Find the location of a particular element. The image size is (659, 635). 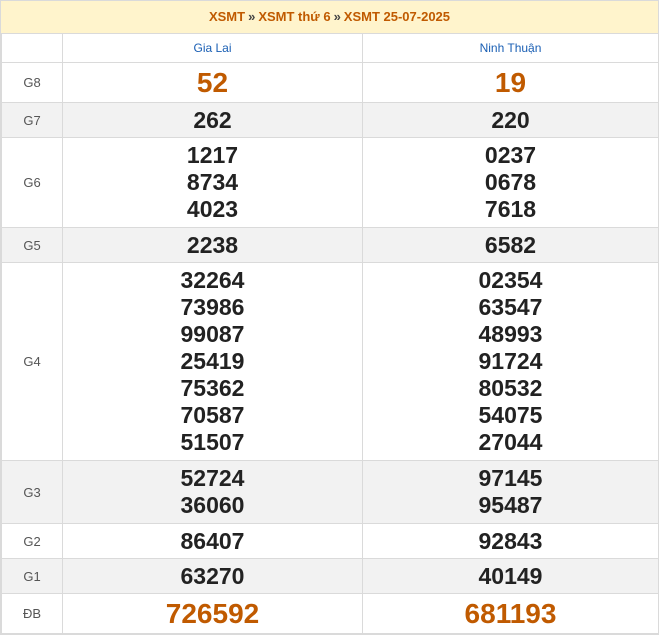

result-cell-ninh-thuan: 92843 is located at coordinates (510, 541).